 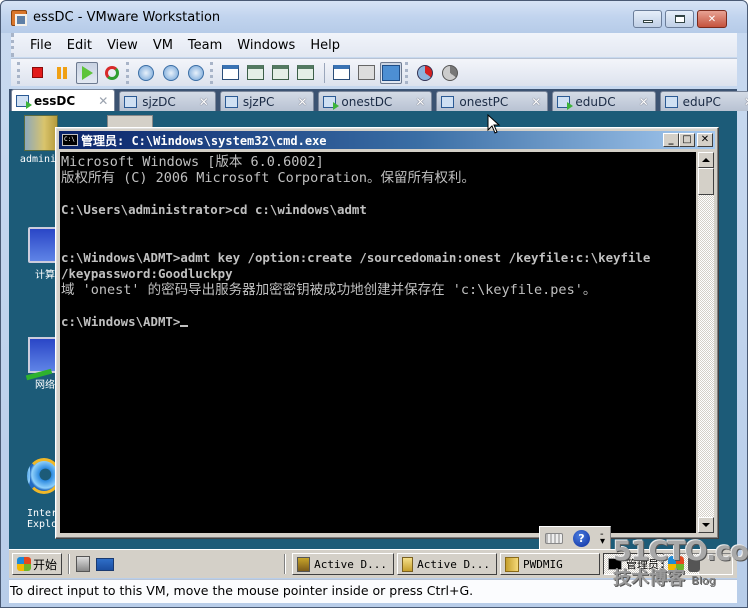 What do you see at coordinates (37, 564) in the screenshot?
I see `start-button: 开始` at bounding box center [37, 564].